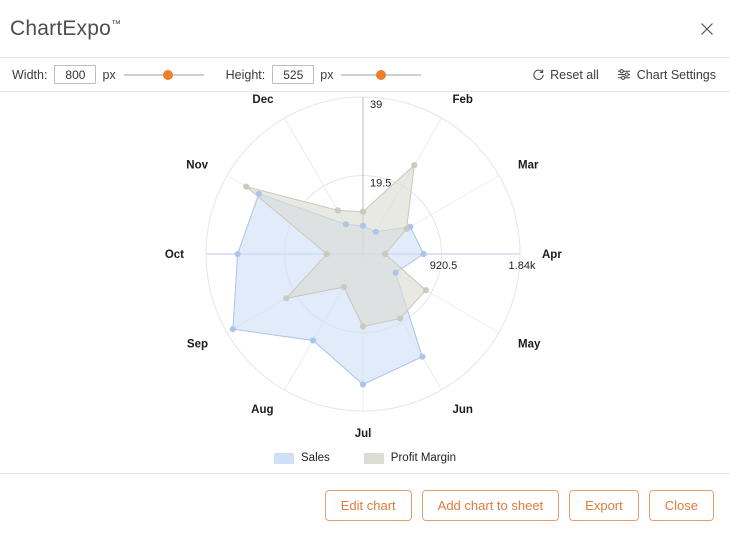  I want to click on chart-settings-button: Chart Settings, so click(666, 75).